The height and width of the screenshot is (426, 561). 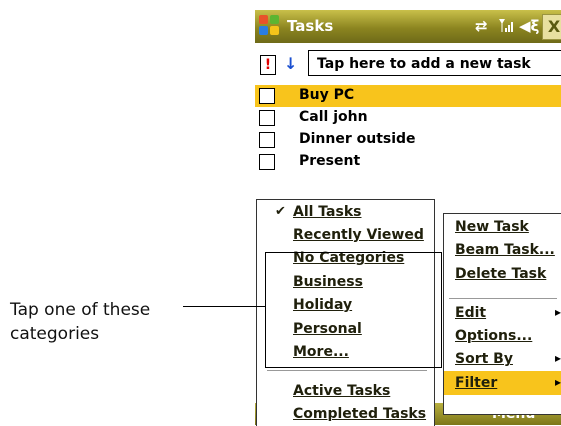 I want to click on menu-item-label: Delete Task, so click(x=501, y=274).